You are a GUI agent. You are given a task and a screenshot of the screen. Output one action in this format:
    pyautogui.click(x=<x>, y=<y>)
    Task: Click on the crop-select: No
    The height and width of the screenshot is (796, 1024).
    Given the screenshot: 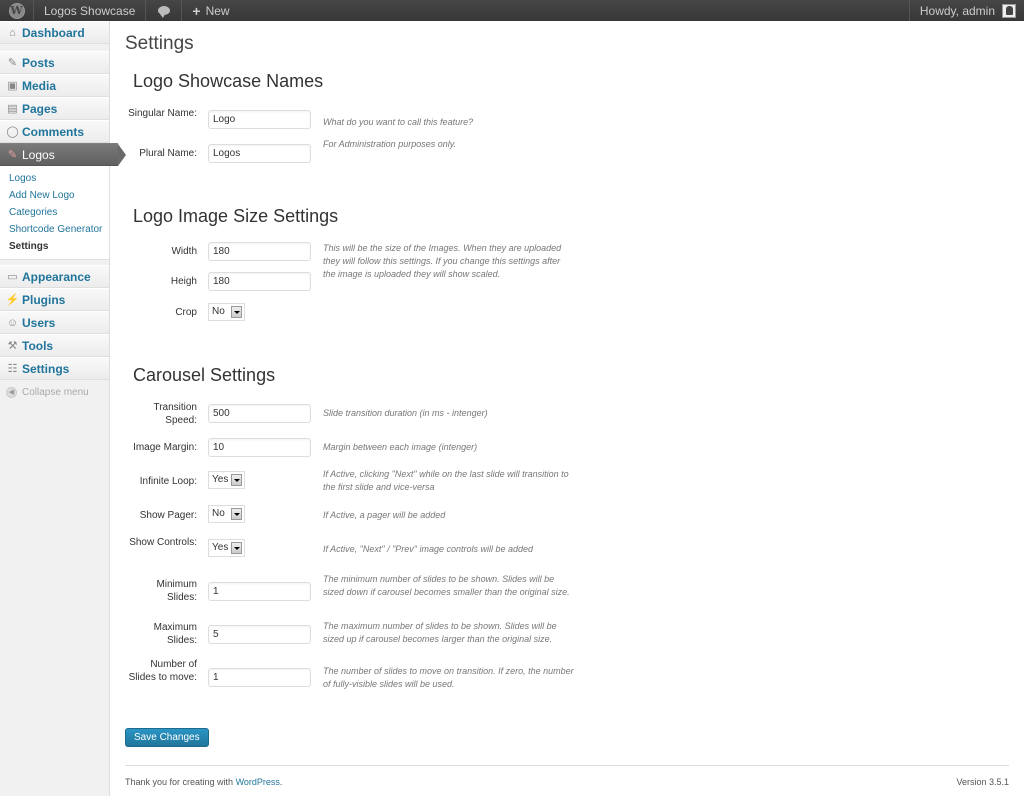 What is the action you would take?
    pyautogui.click(x=226, y=312)
    